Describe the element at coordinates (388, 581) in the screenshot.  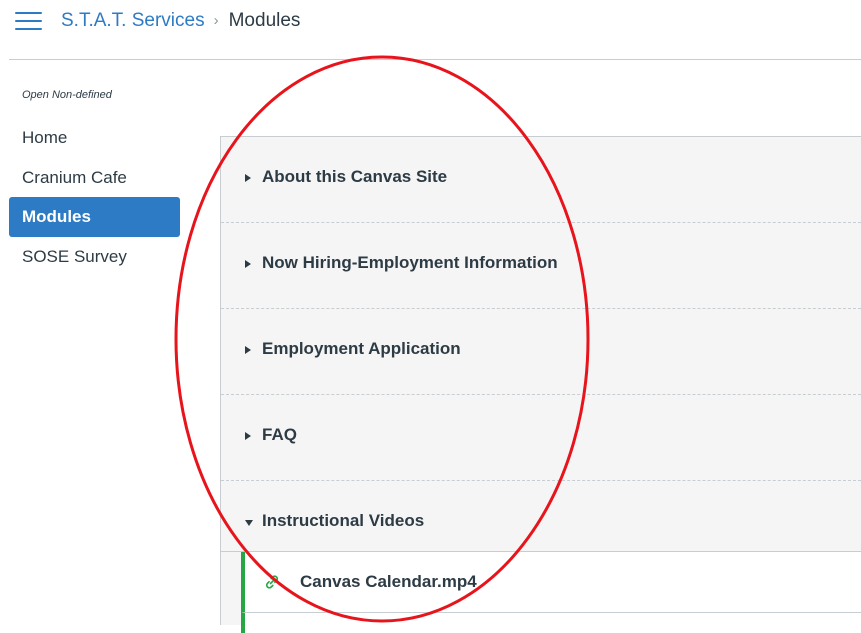
I see `module-item-title: Canvas Calendar.mp4` at that location.